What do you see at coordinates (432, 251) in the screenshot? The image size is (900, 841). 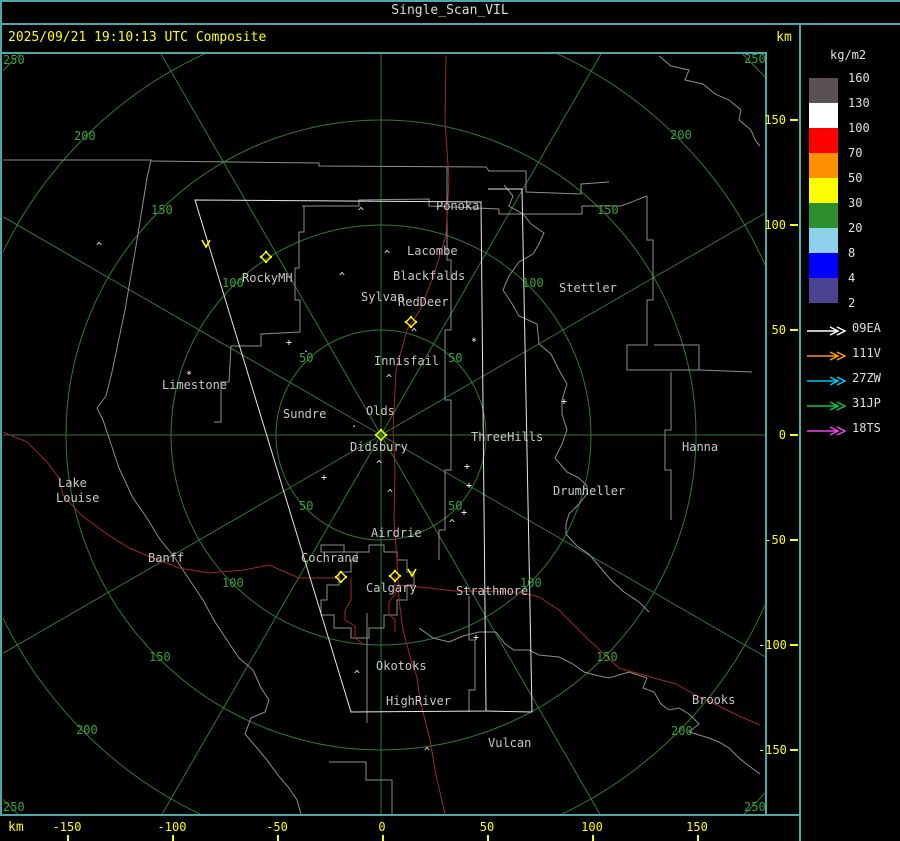 I see `city-label: Lacombe` at bounding box center [432, 251].